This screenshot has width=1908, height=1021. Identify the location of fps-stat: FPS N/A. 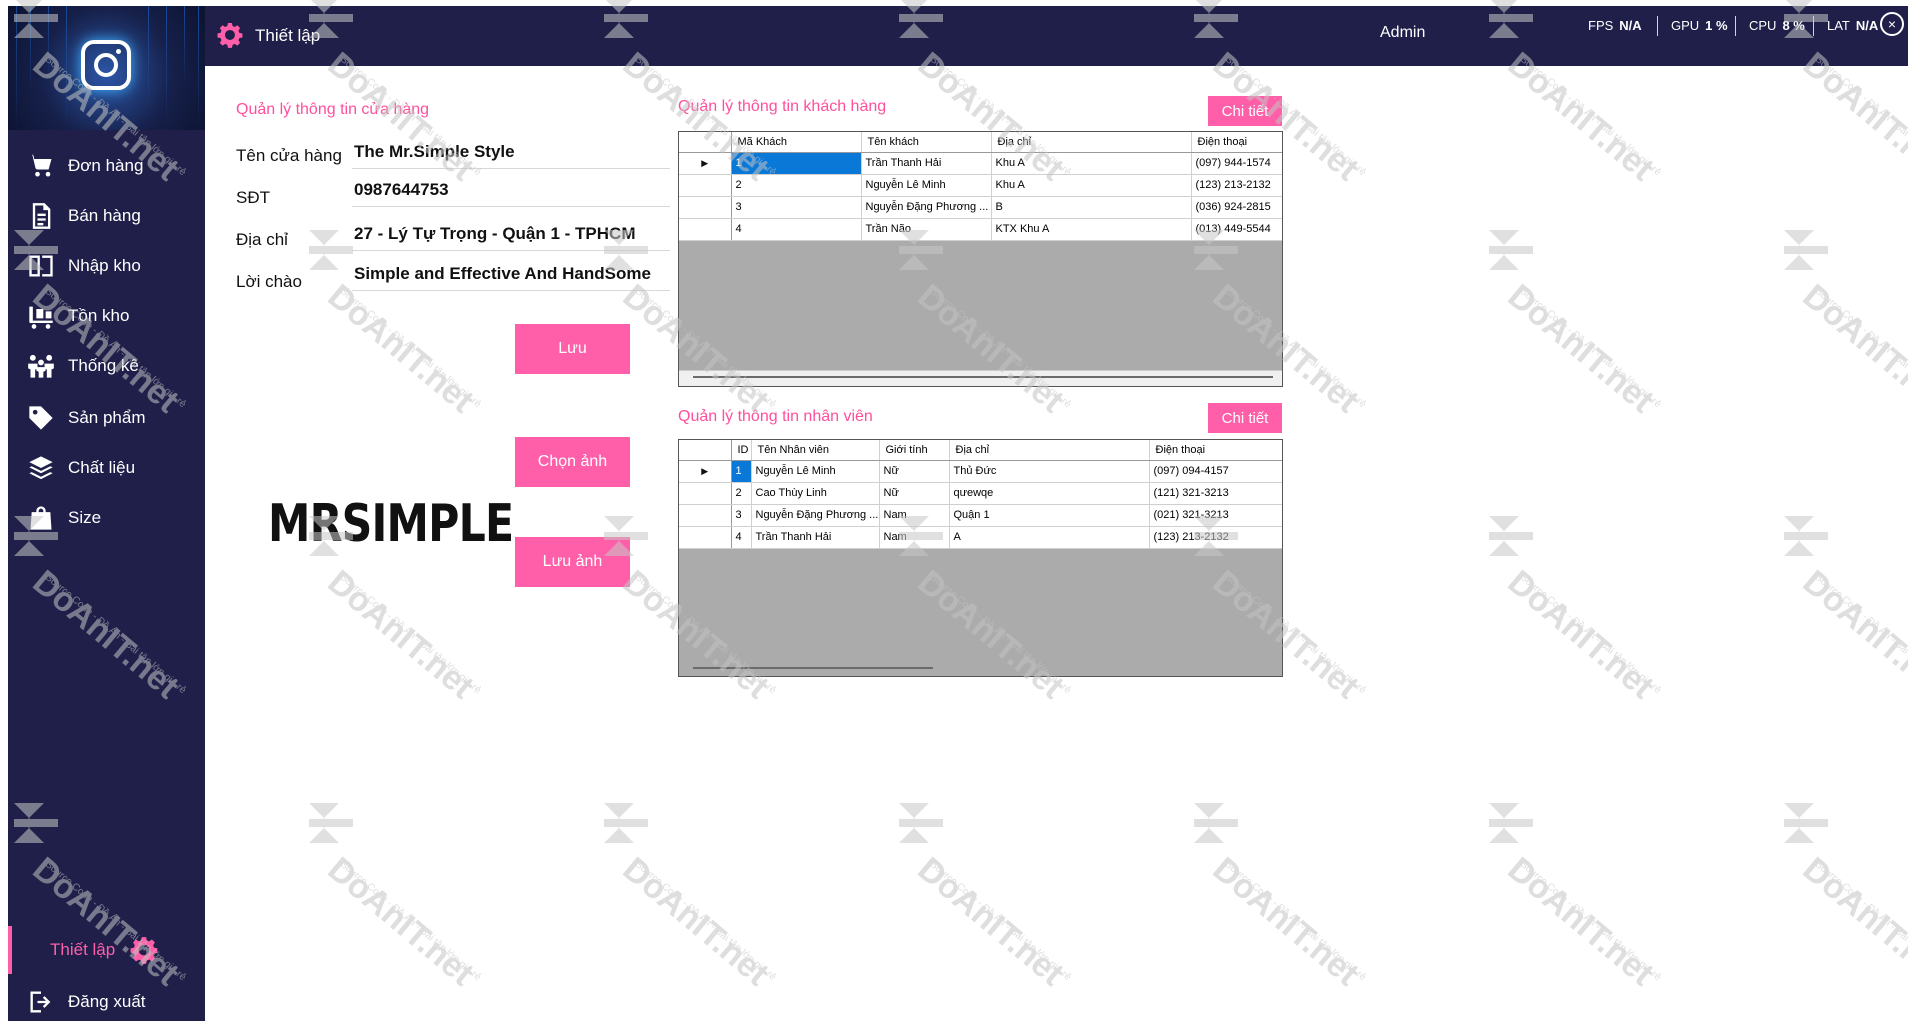
(1615, 25).